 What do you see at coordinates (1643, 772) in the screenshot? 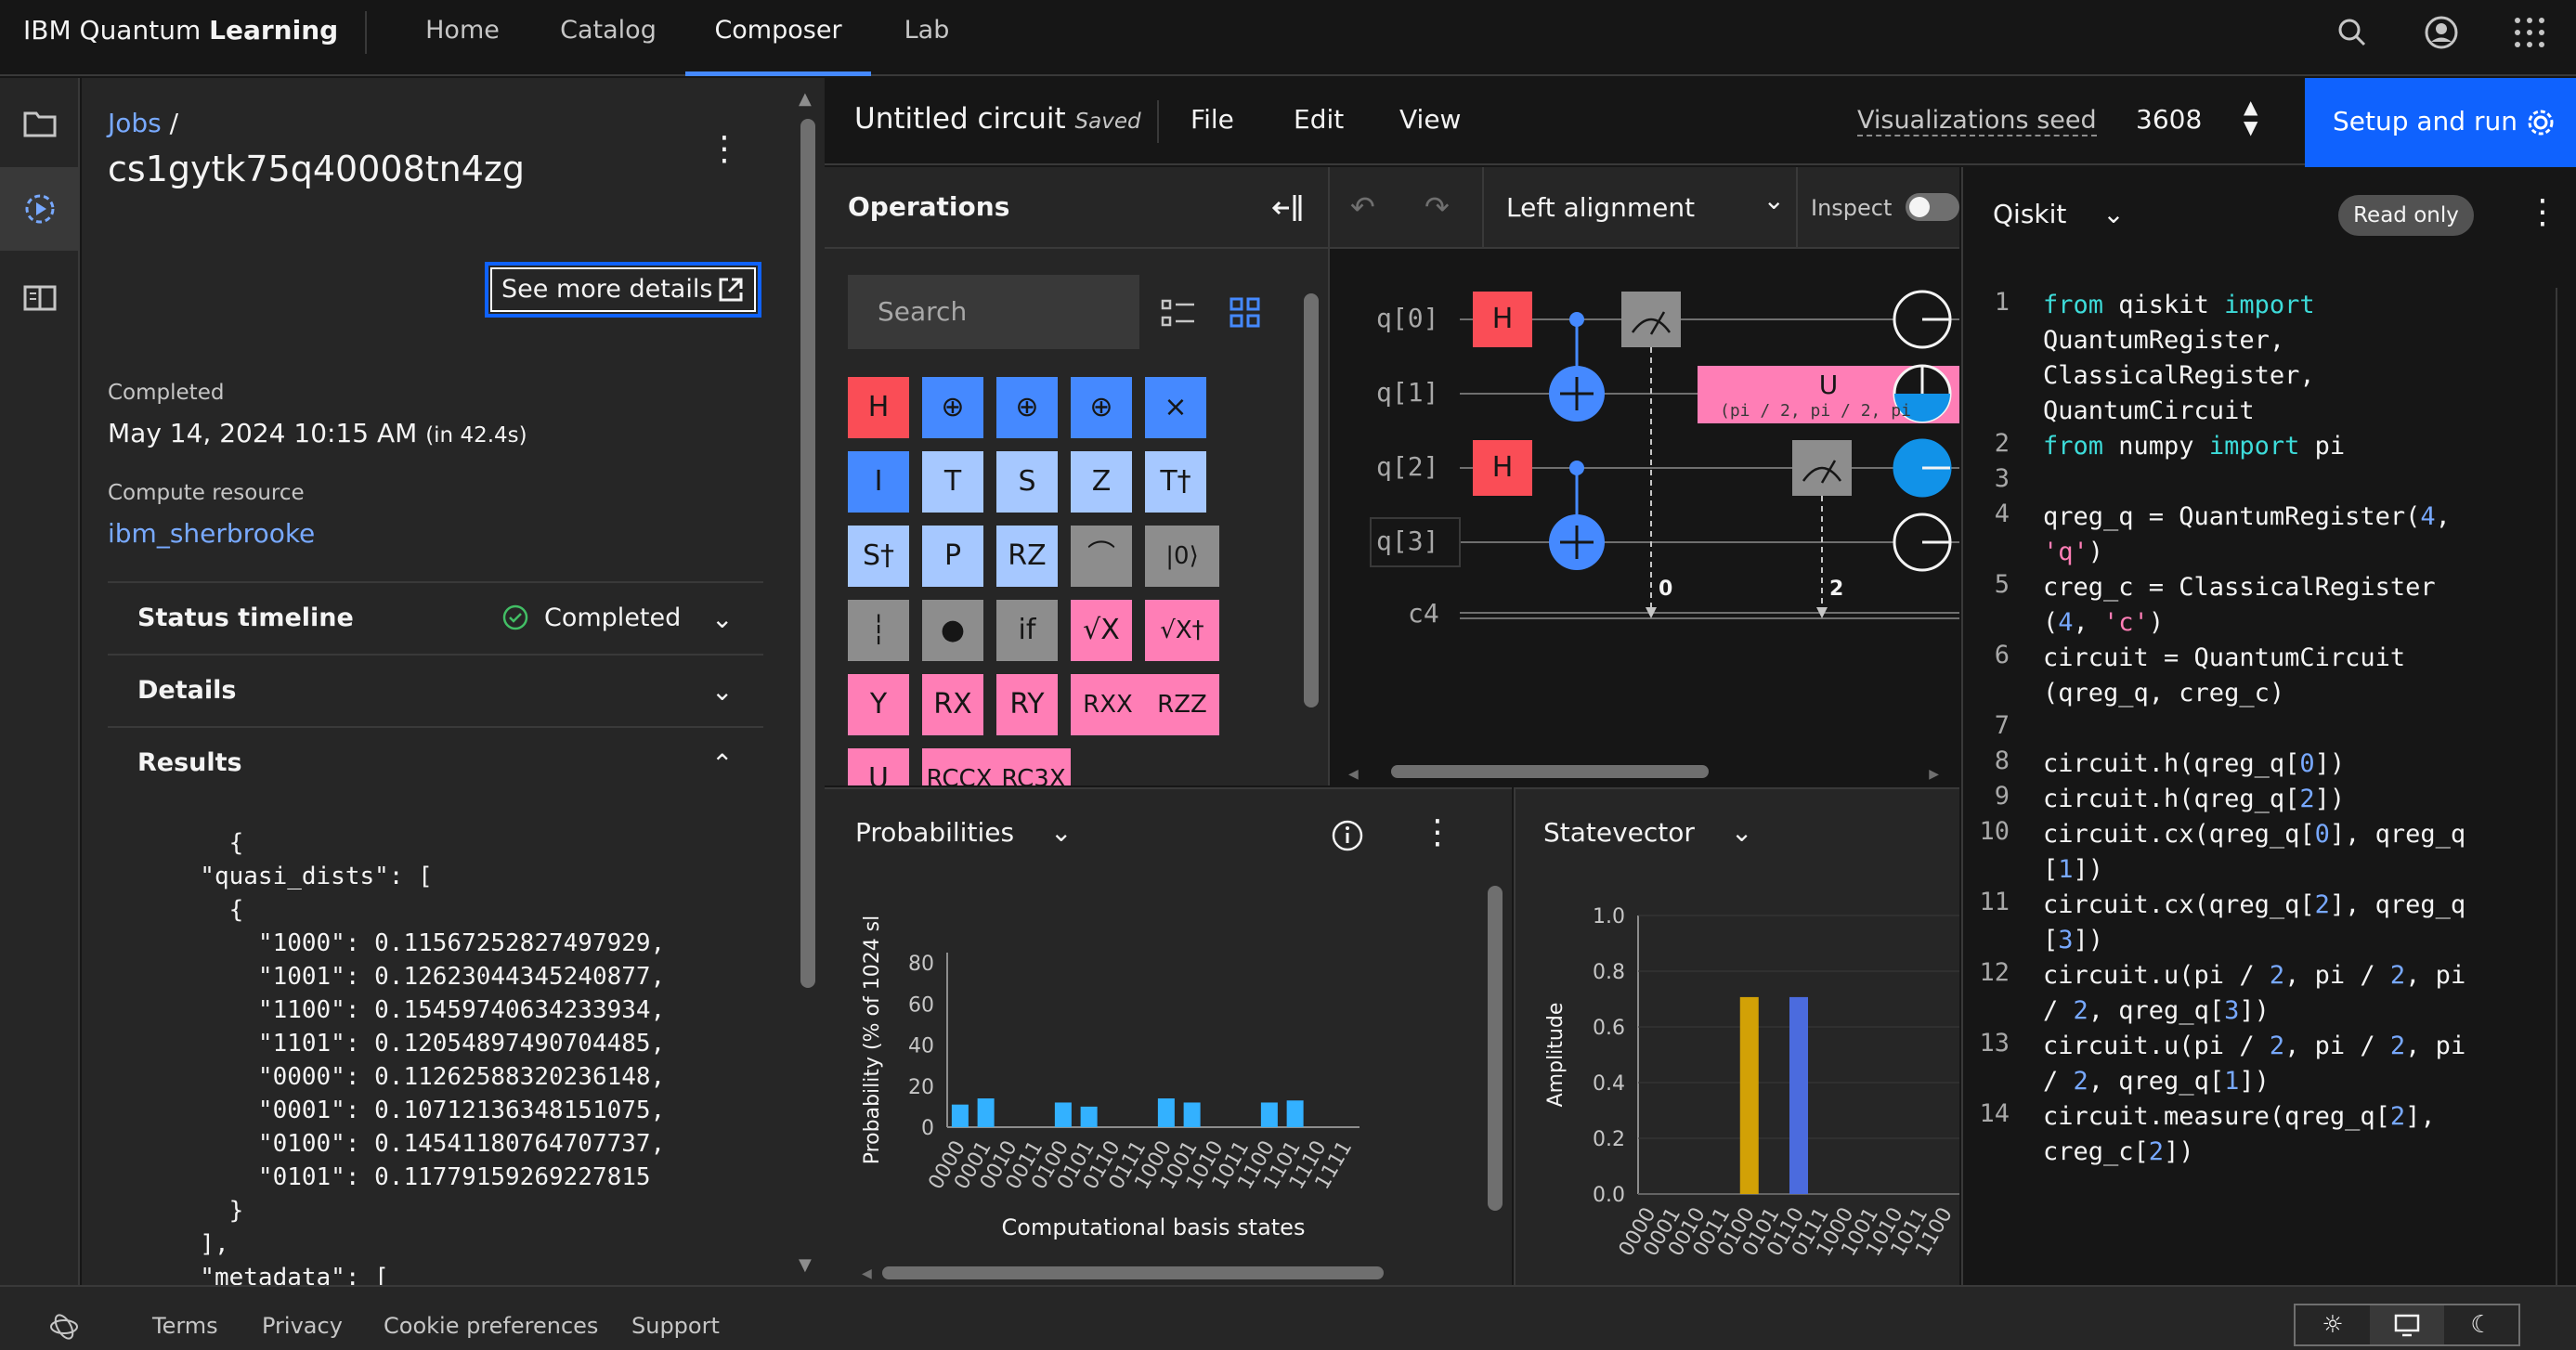
I see `canvas-hscroll: ◀ ▶` at bounding box center [1643, 772].